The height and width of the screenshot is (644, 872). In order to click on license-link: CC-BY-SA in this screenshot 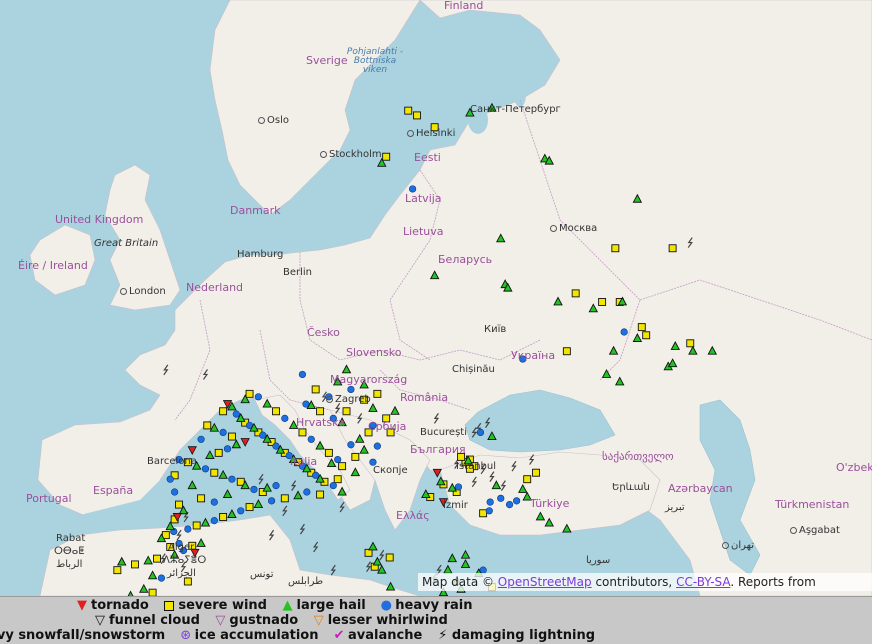, I will do `click(703, 582)`.